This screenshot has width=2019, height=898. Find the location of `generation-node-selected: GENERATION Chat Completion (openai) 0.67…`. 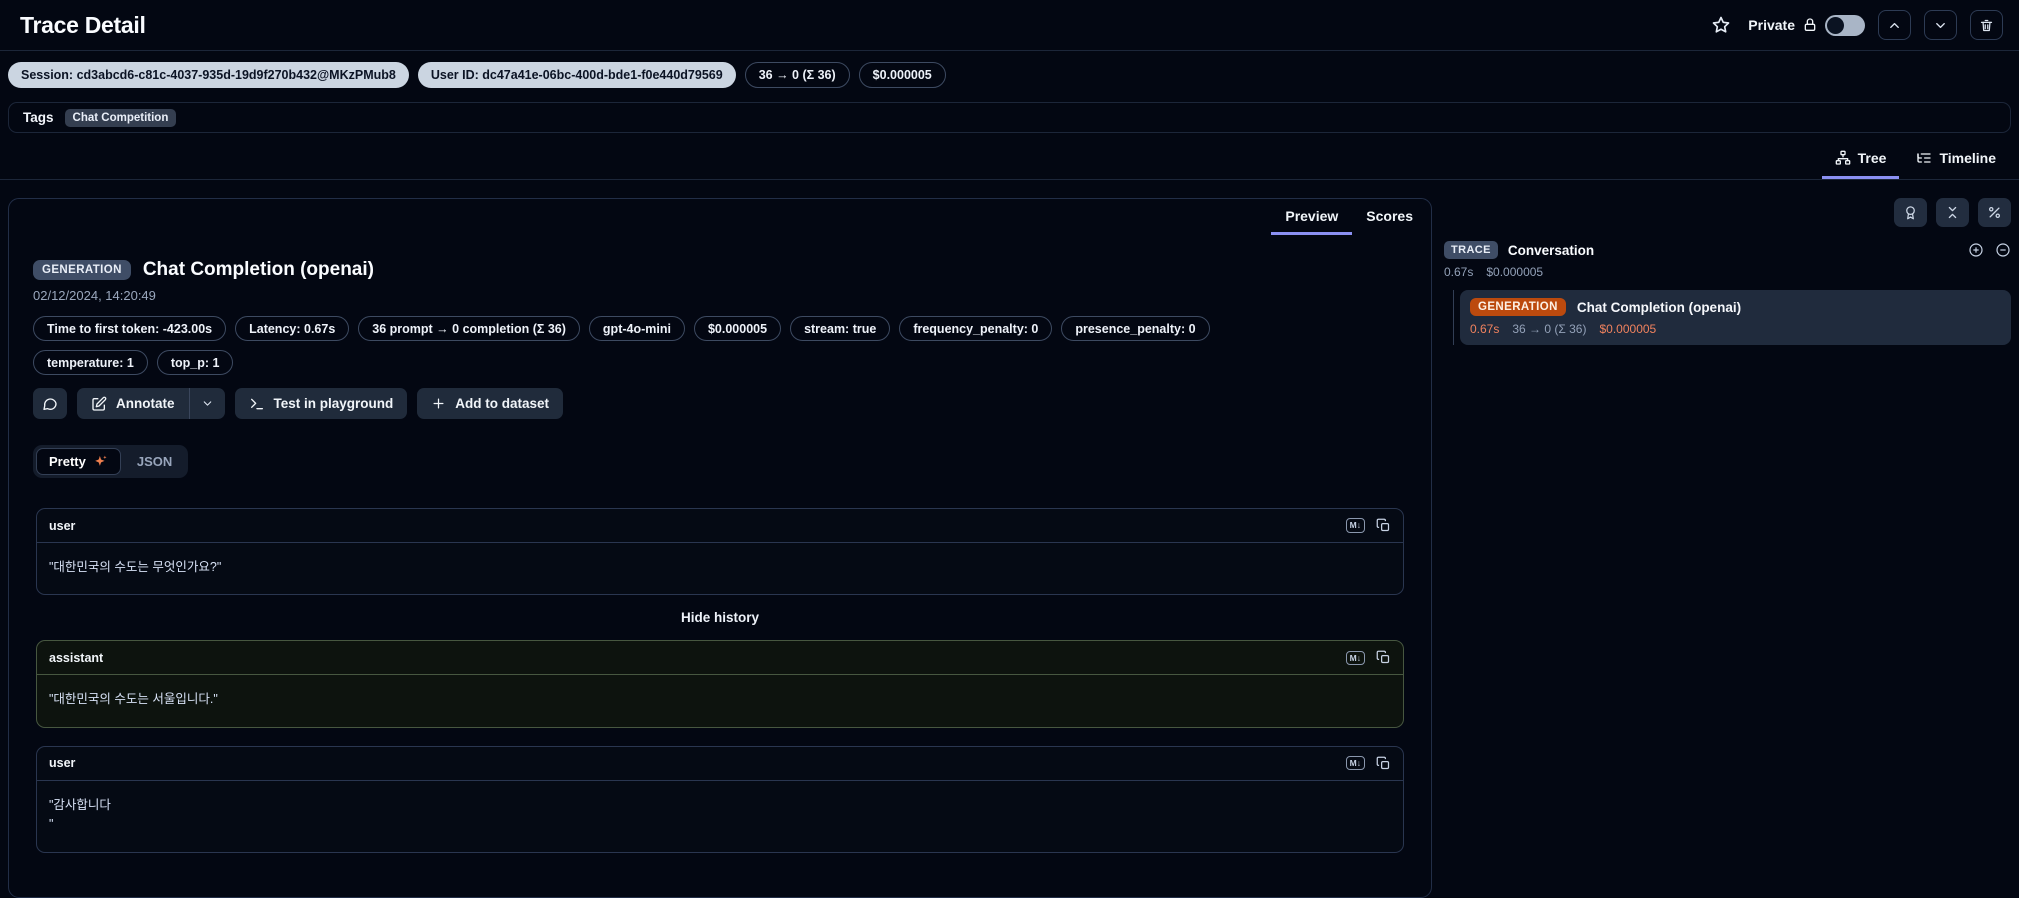

generation-node-selected: GENERATION Chat Completion (openai) 0.67… is located at coordinates (1735, 317).